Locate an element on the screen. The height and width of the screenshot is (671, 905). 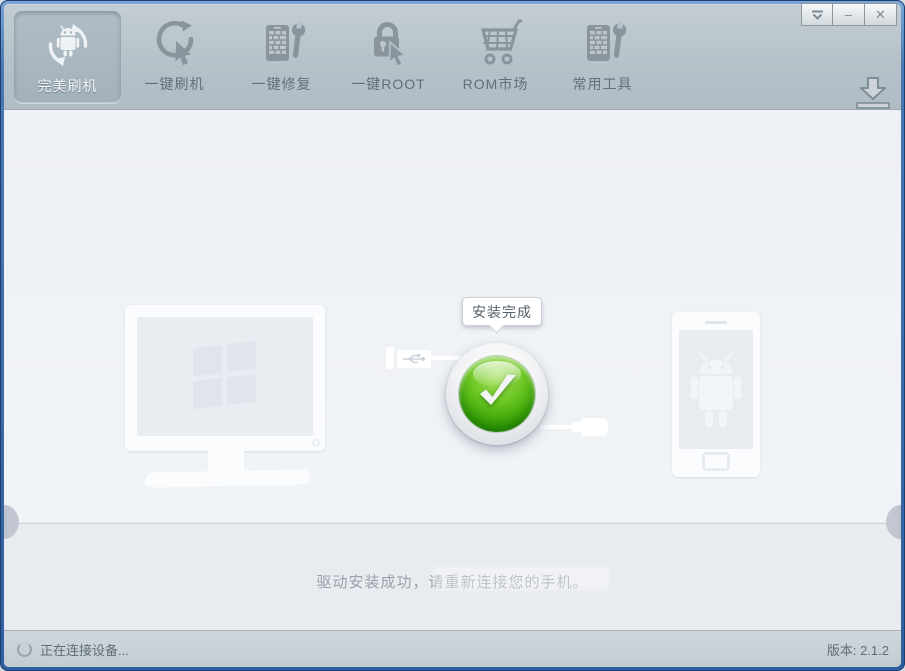
android-logo-icon is located at coordinates (716, 389).